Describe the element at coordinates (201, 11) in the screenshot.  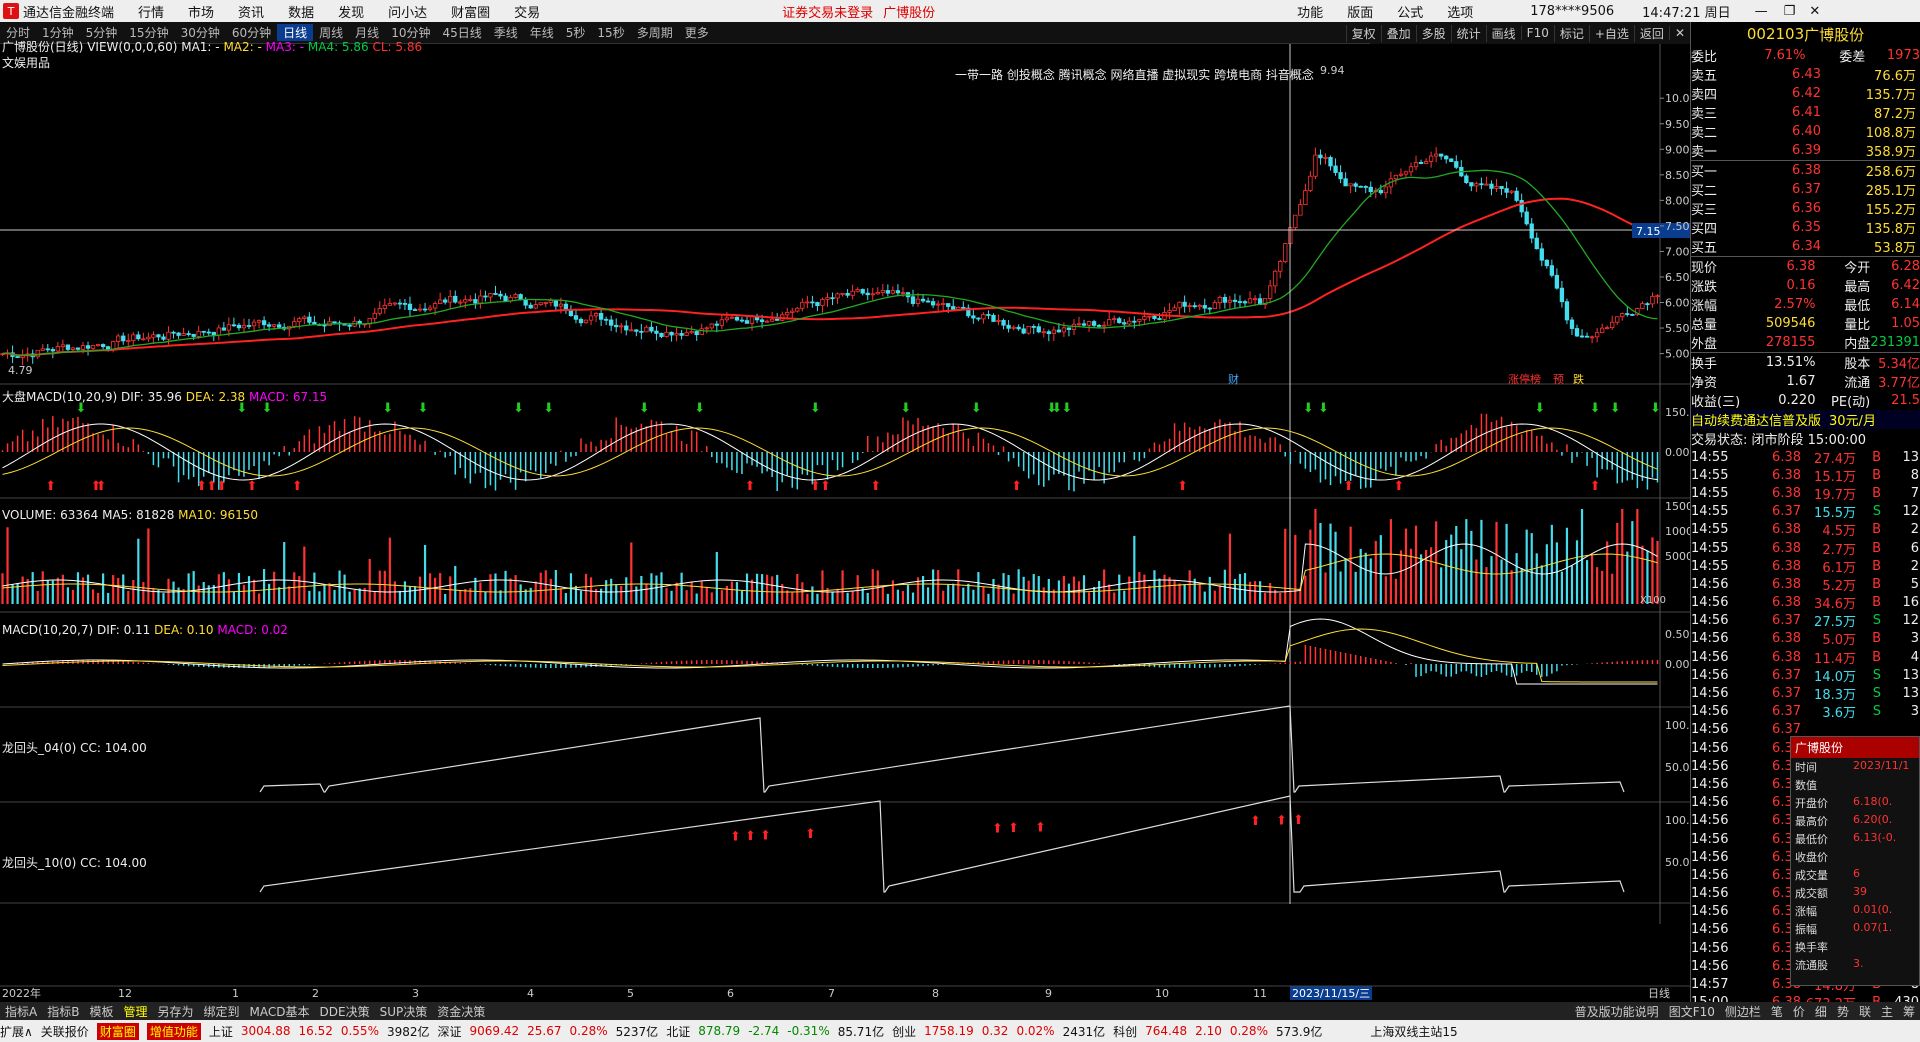
I see `menu-item-shichang: 市场` at that location.